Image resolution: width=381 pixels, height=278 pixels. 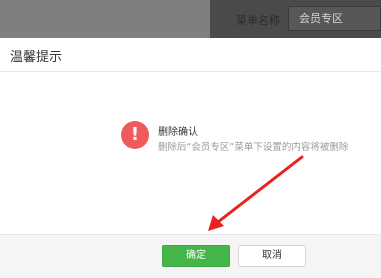 I want to click on cancel-button: 取消, so click(x=272, y=256).